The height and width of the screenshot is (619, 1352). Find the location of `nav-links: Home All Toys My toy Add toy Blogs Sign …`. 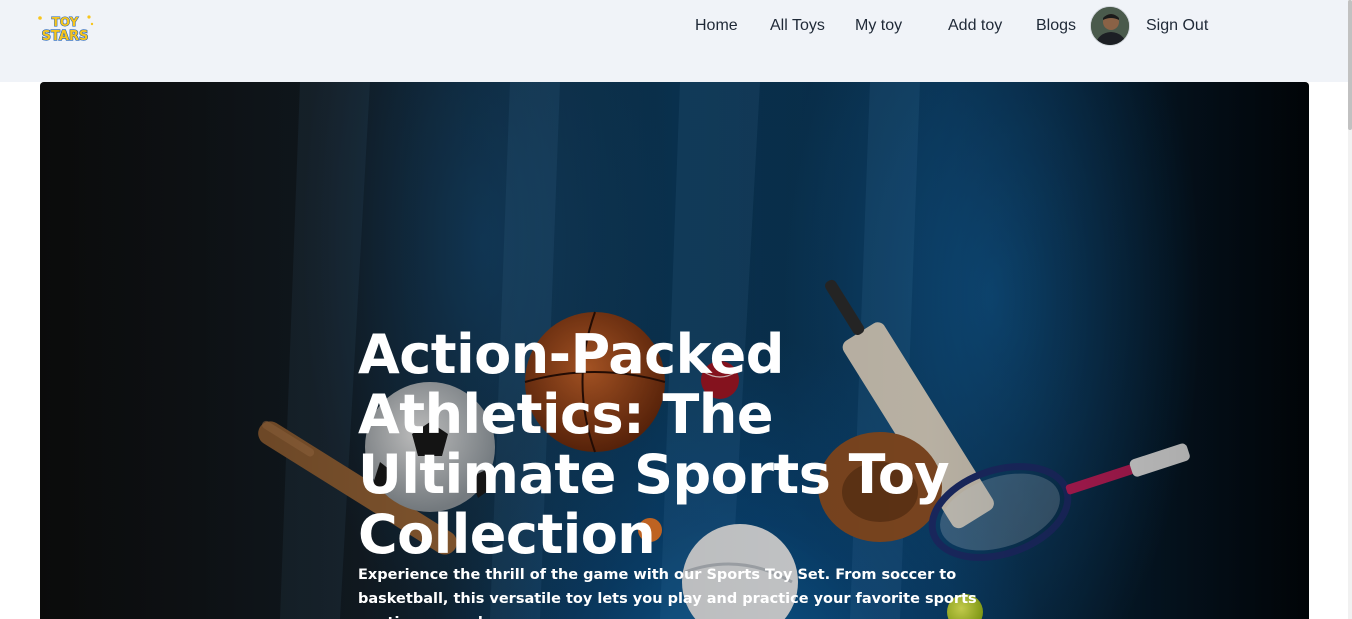

nav-links: Home All Toys My toy Add toy Blogs Sign … is located at coordinates (676, 27).